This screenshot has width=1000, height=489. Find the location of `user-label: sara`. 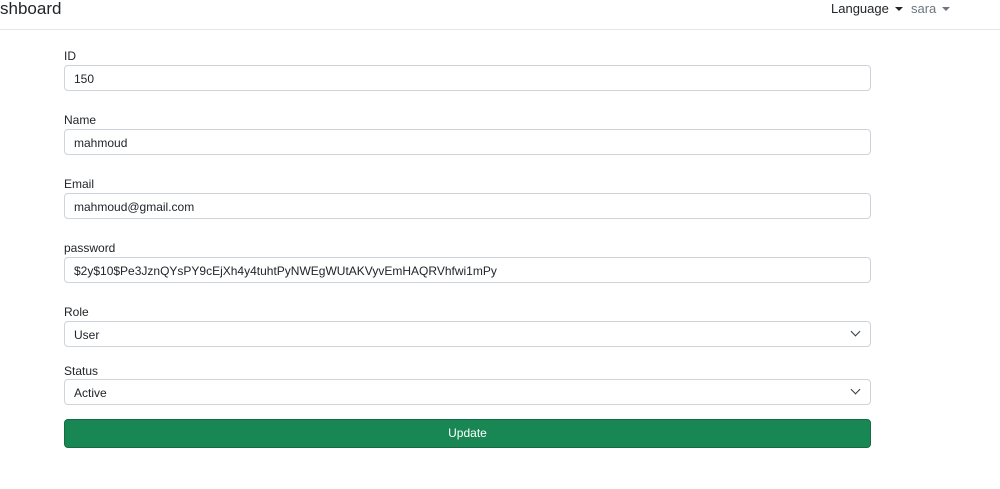

user-label: sara is located at coordinates (924, 8).